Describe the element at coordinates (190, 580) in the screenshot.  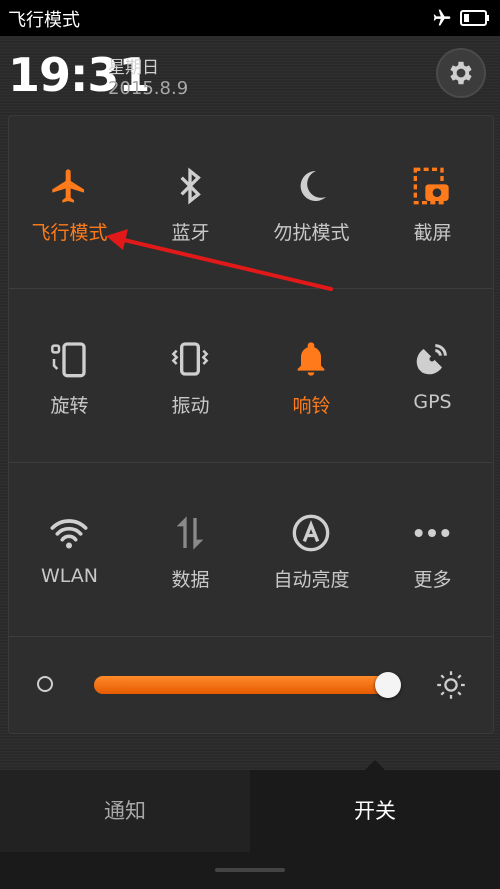
I see `toggle-label: 数据` at that location.